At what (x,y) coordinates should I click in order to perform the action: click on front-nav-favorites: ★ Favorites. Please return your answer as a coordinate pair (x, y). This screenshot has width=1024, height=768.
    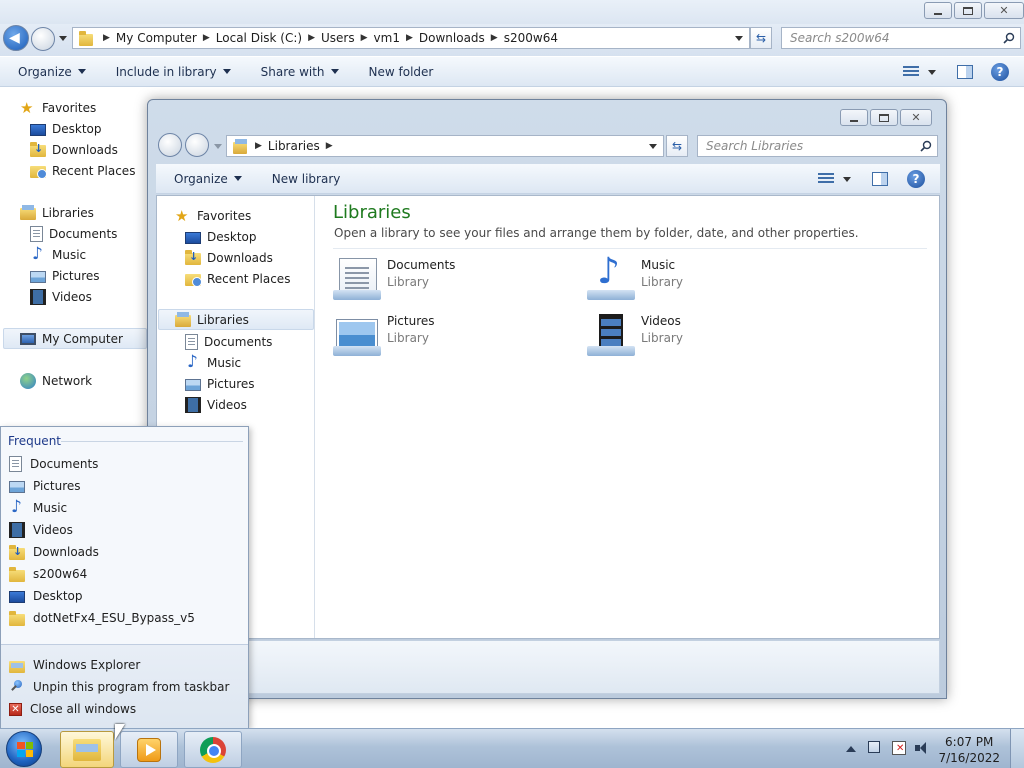
    Looking at the image, I should click on (213, 215).